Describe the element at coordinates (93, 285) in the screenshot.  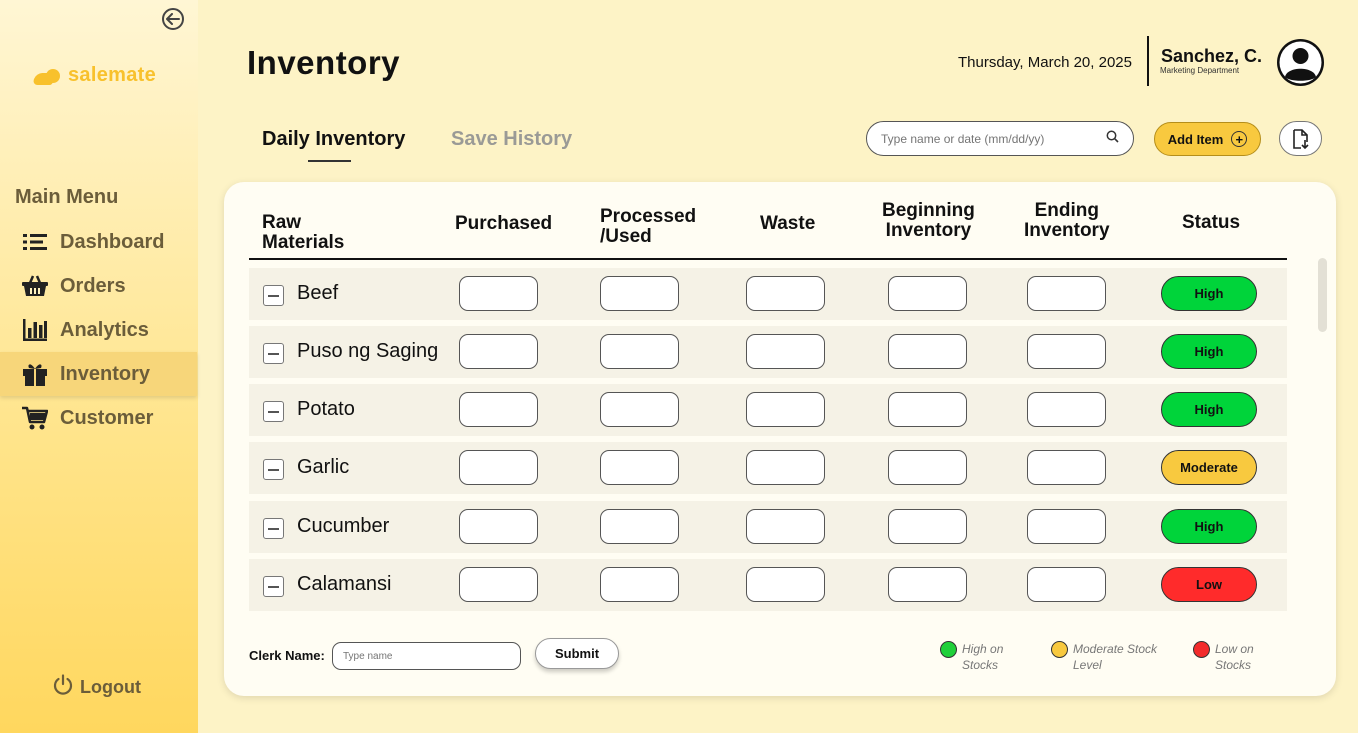
I see `sidebar-item-label: Orders` at that location.